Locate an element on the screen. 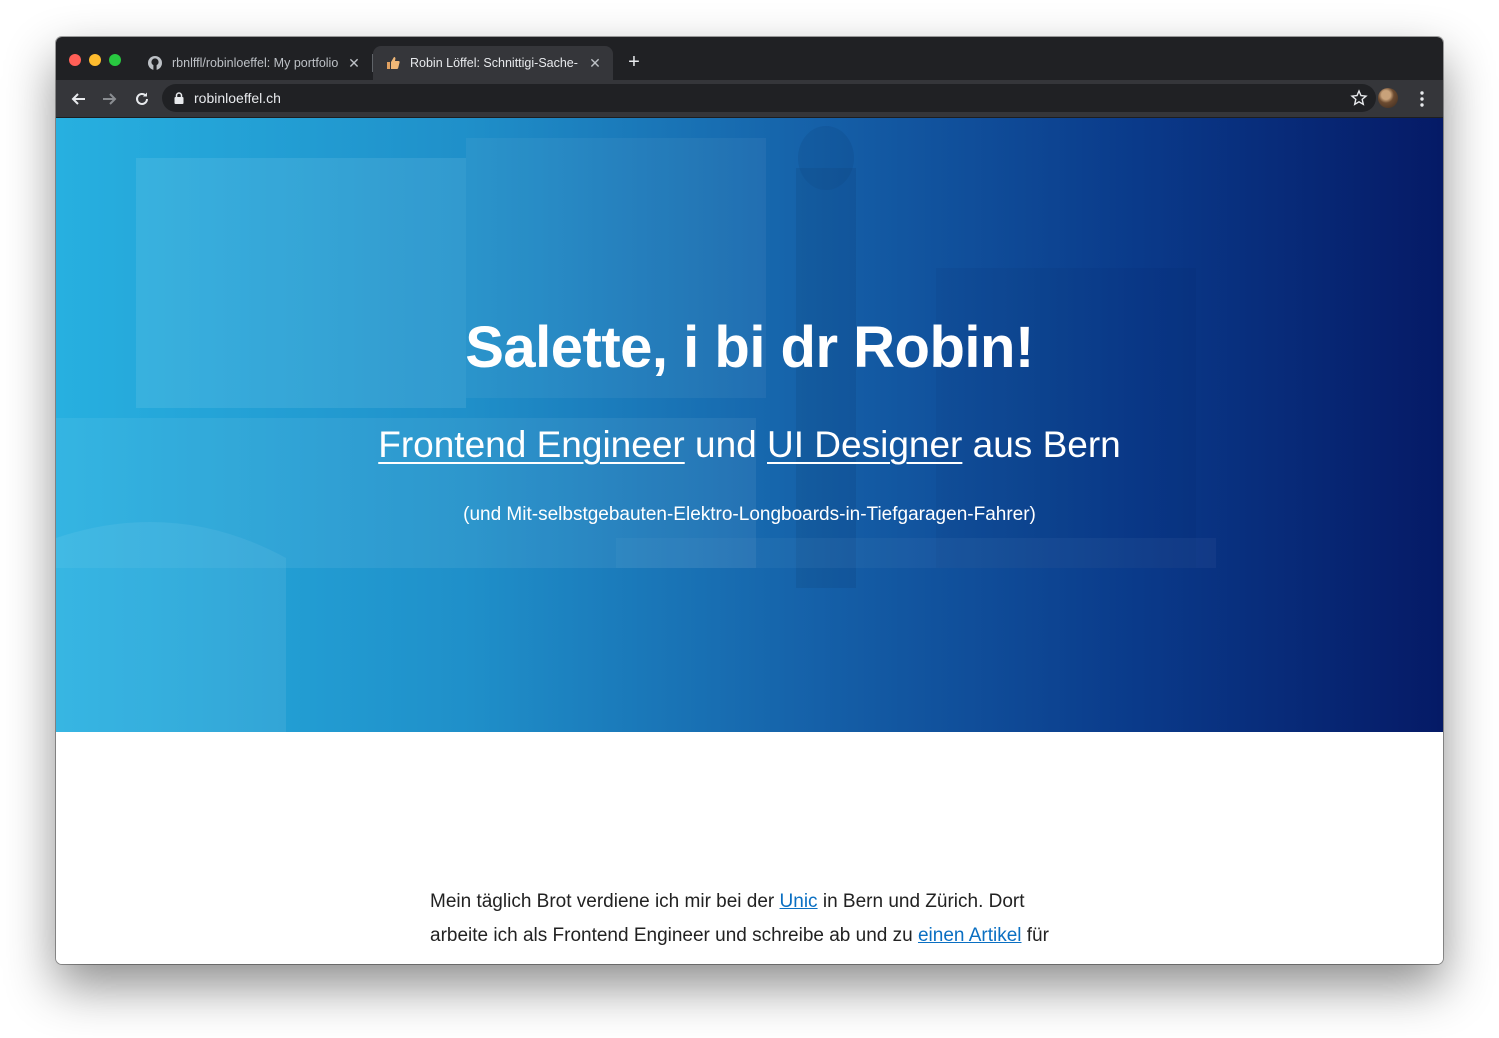  menu-dots-icon is located at coordinates (1422, 99).